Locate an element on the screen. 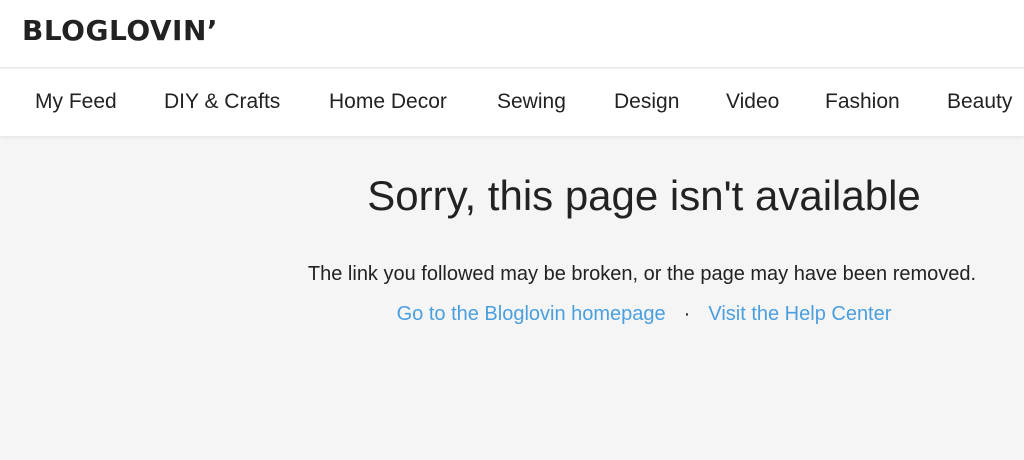 Image resolution: width=1024 pixels, height=460 pixels. nav-item-sewing: Sewing is located at coordinates (531, 102).